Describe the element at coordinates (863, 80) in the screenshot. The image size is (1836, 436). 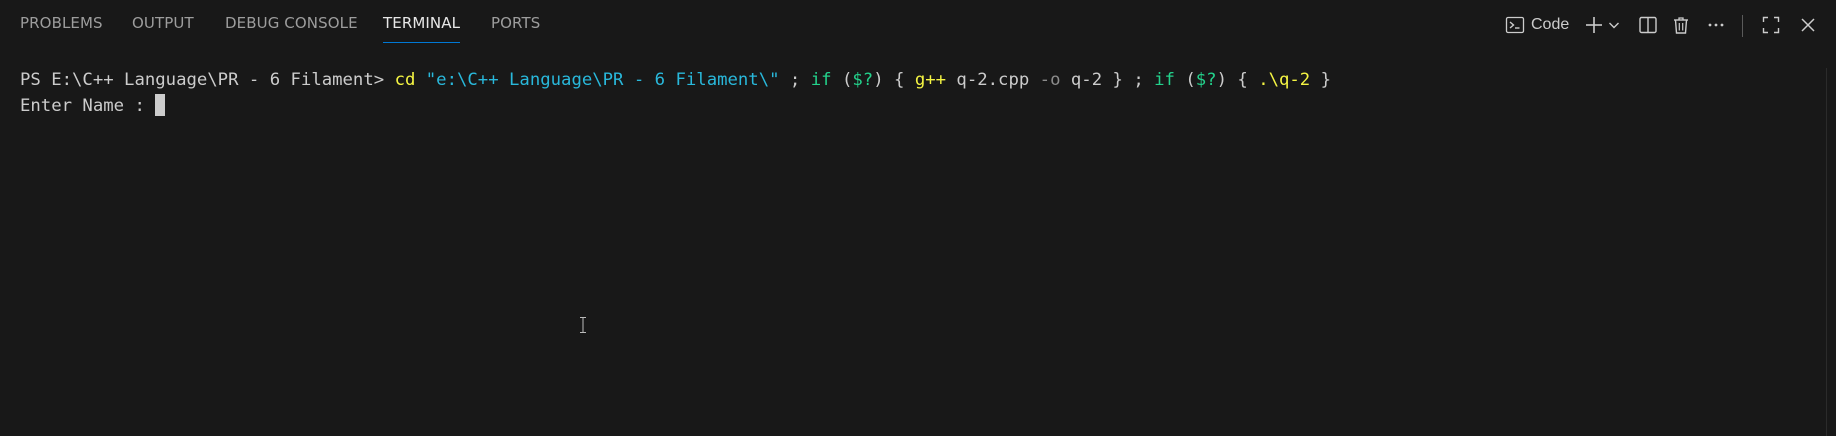
I see `cmd-status-var: $?` at that location.